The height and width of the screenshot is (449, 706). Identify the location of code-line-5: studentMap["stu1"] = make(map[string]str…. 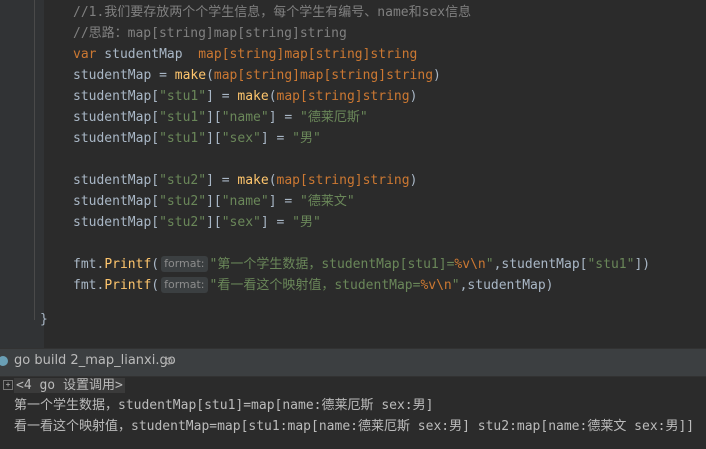
(245, 96).